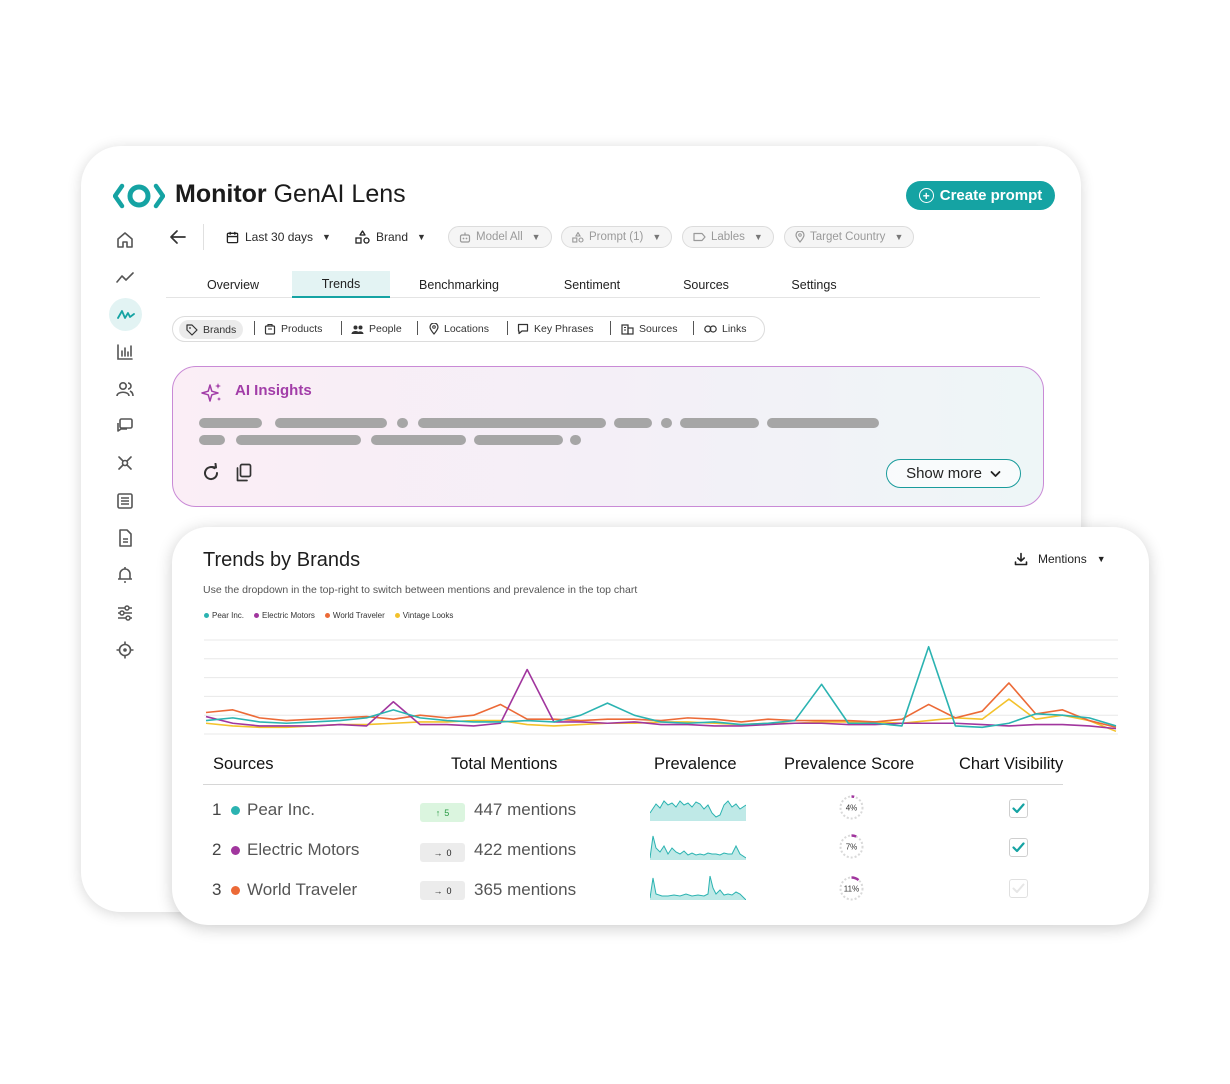 This screenshot has height=1084, width=1230. Describe the element at coordinates (434, 329) in the screenshot. I see `location-pin-icon` at that location.